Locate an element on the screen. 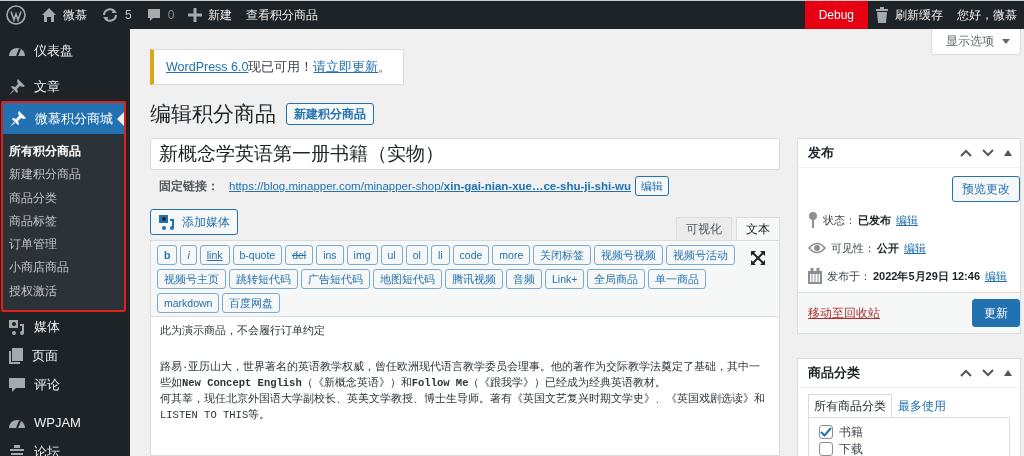  format-button: 跳转短代码 is located at coordinates (263, 279).